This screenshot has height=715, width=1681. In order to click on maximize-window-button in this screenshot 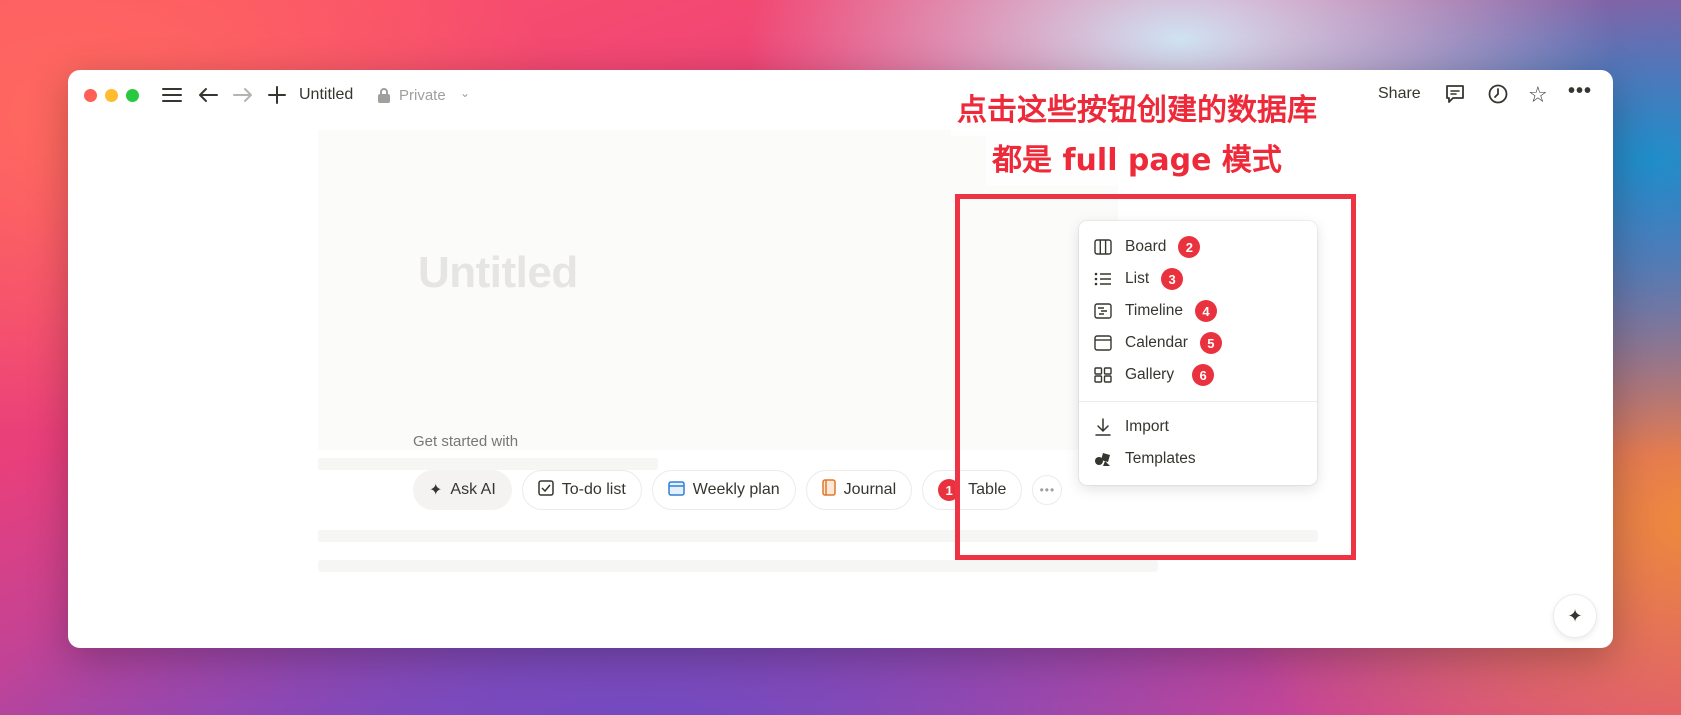, I will do `click(132, 95)`.